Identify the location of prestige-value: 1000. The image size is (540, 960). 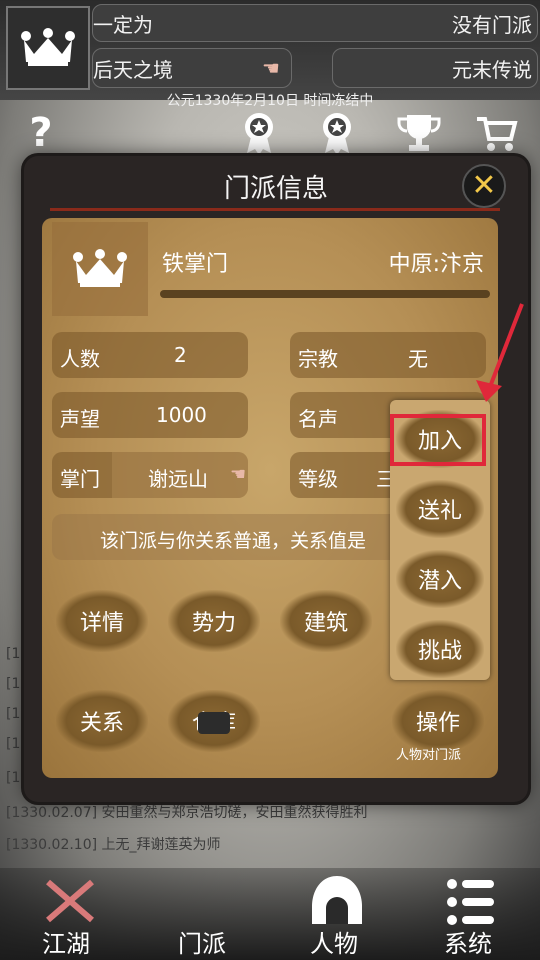
(181, 415).